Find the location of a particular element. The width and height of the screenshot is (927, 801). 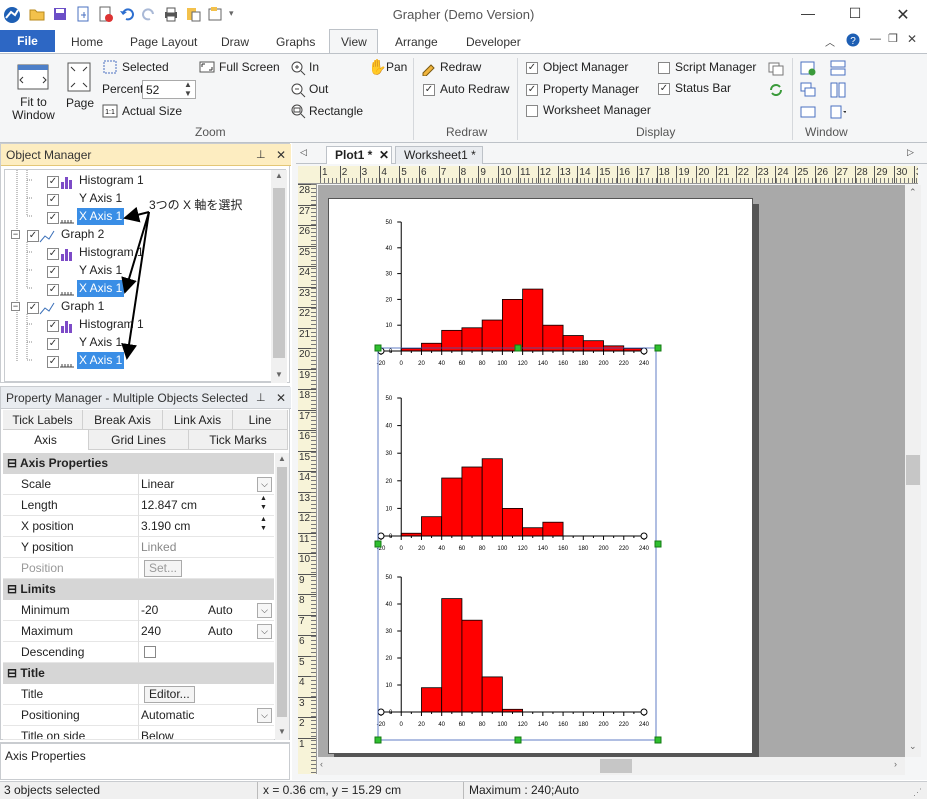

positioning-dropdown: Automatic is located at coordinates (167, 715).